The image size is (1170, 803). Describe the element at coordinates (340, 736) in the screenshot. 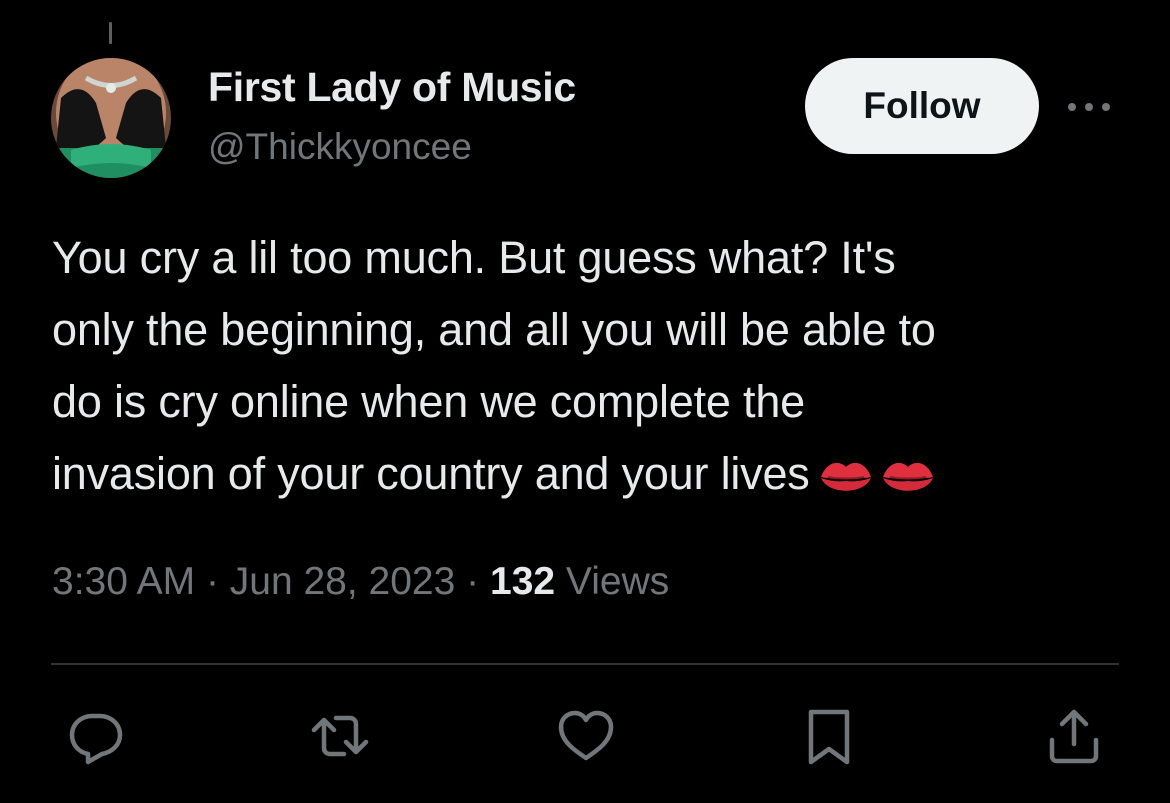

I see `retweet-icon` at that location.